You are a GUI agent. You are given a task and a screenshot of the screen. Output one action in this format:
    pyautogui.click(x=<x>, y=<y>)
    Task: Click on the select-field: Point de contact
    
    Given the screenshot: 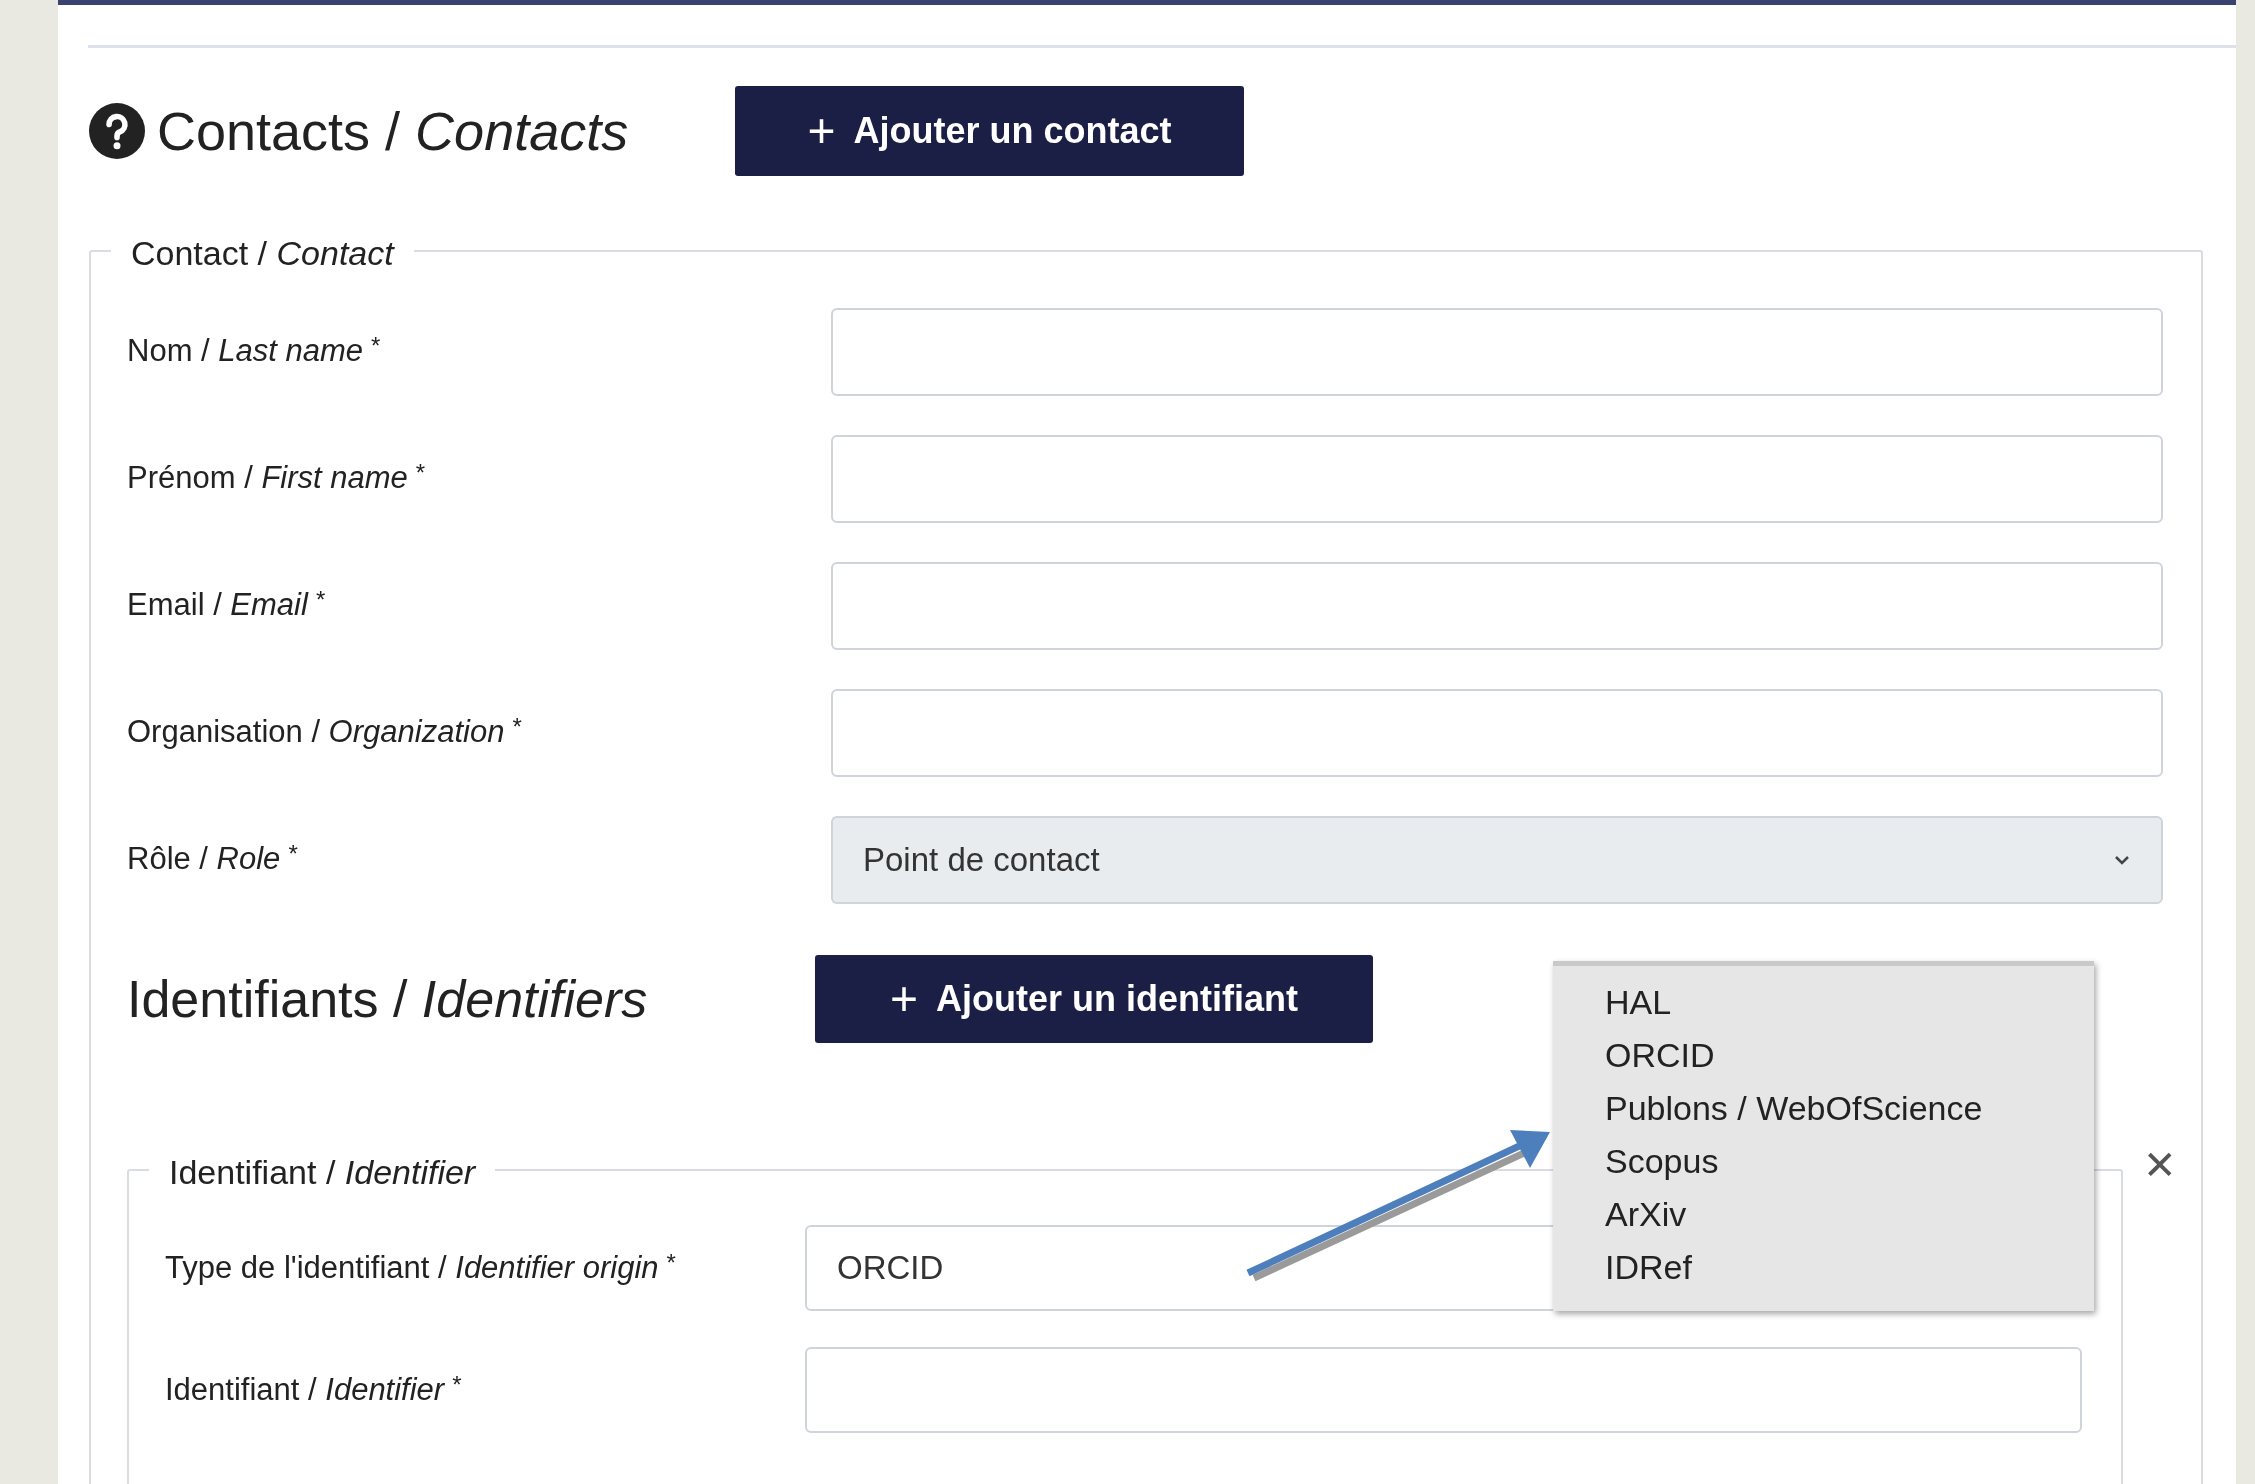 What is the action you would take?
    pyautogui.click(x=1497, y=859)
    